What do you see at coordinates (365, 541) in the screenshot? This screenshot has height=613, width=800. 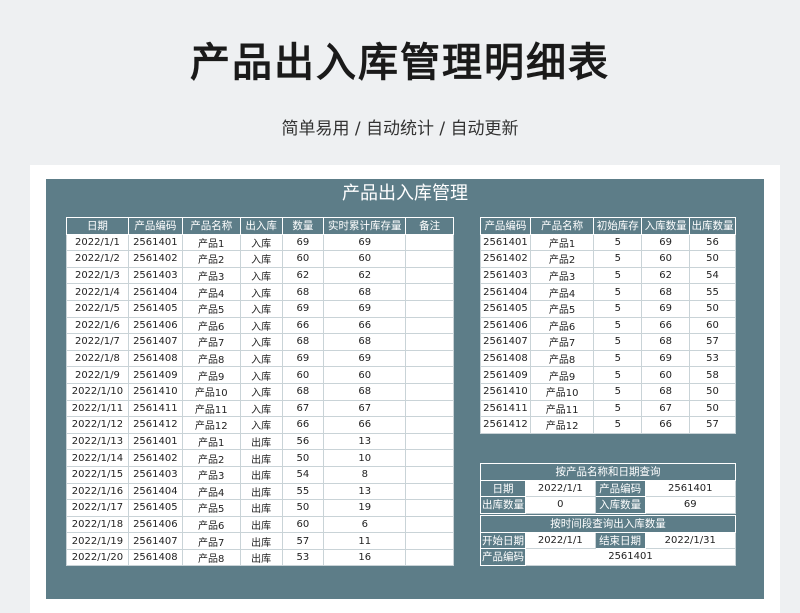 I see `table-cell: 11` at bounding box center [365, 541].